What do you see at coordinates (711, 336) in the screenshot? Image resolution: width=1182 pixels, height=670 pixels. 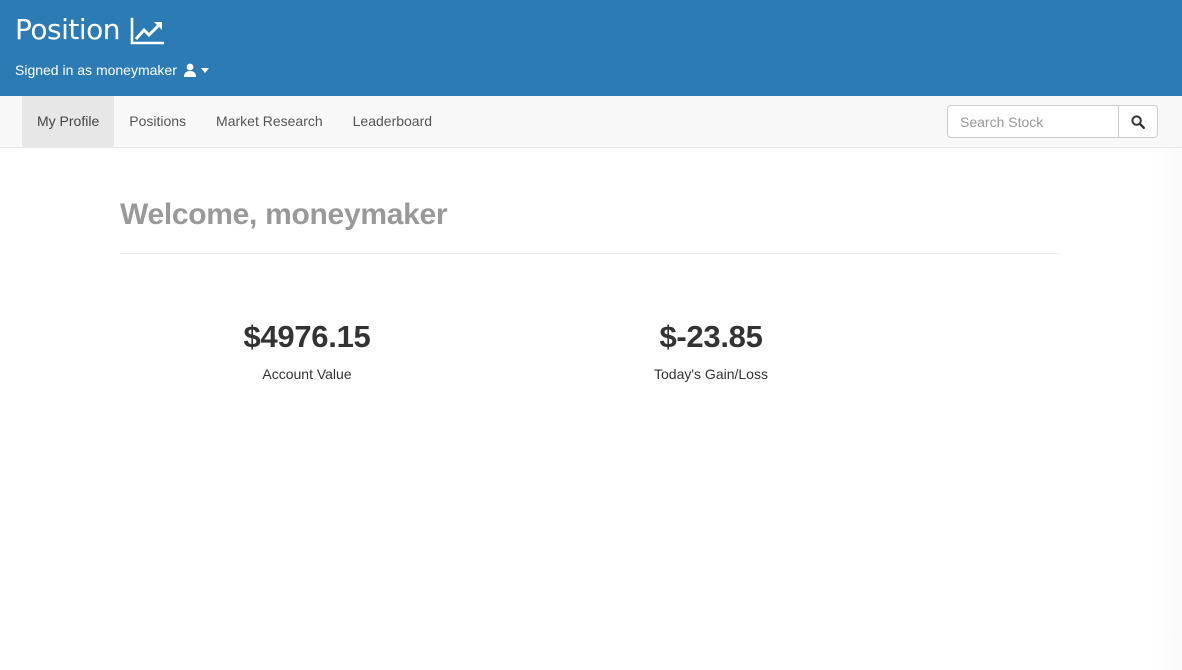 I see `gain-loss-value: $-23.85` at bounding box center [711, 336].